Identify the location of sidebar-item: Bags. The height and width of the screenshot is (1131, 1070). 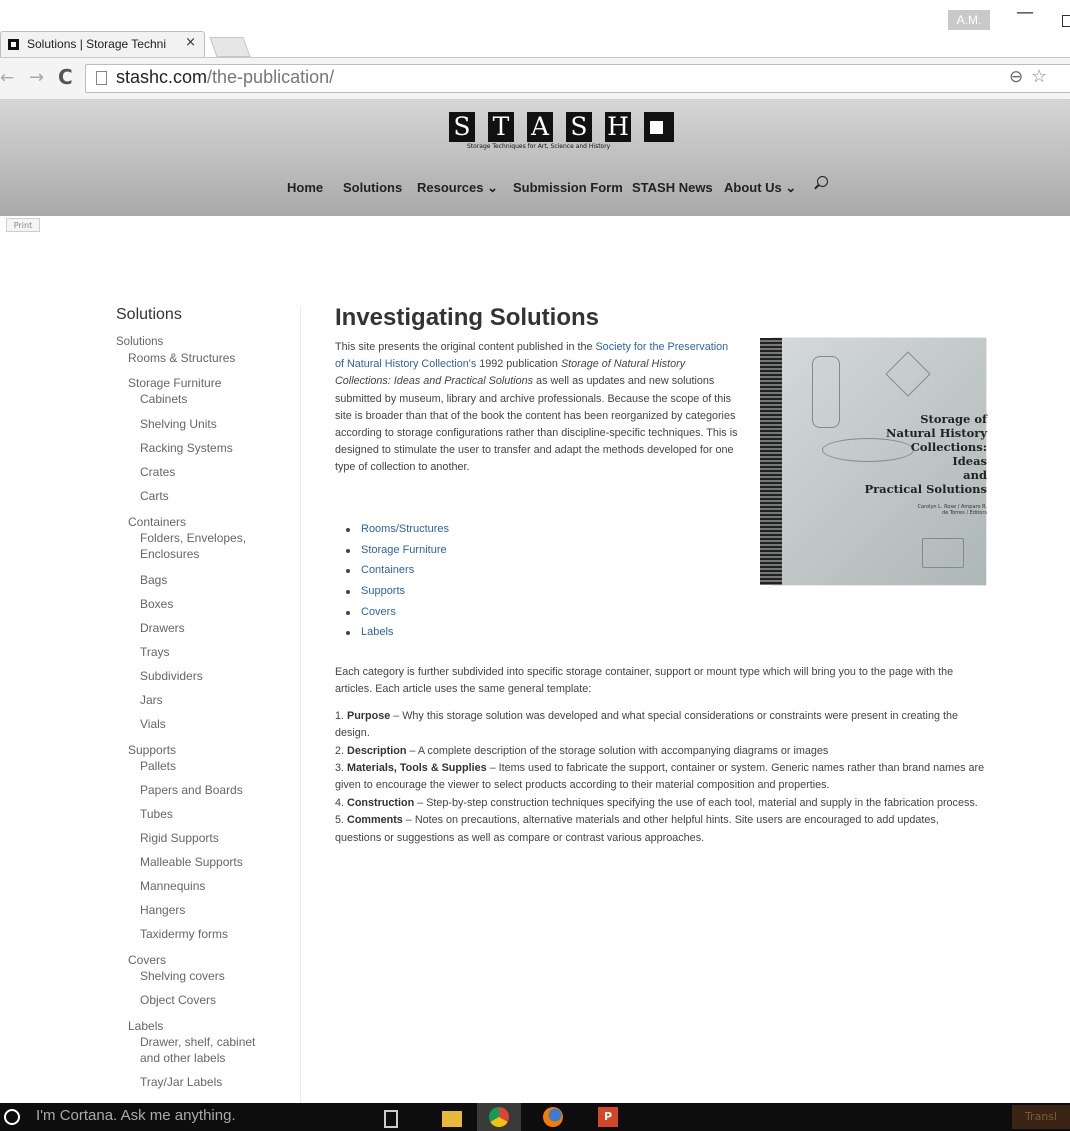
(153, 580).